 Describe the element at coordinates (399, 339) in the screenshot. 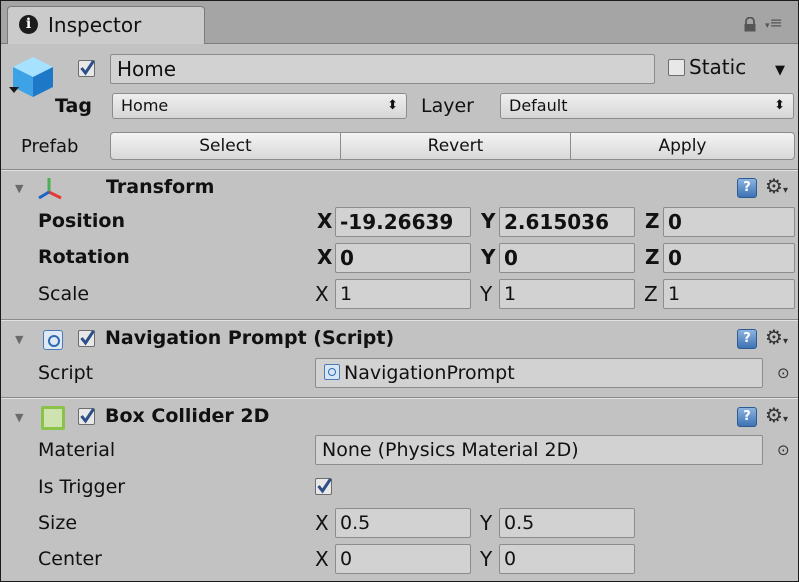

I see `navigation-prompt-header: ▼ Navigation Prompt (Script) ? ⚙▾` at that location.